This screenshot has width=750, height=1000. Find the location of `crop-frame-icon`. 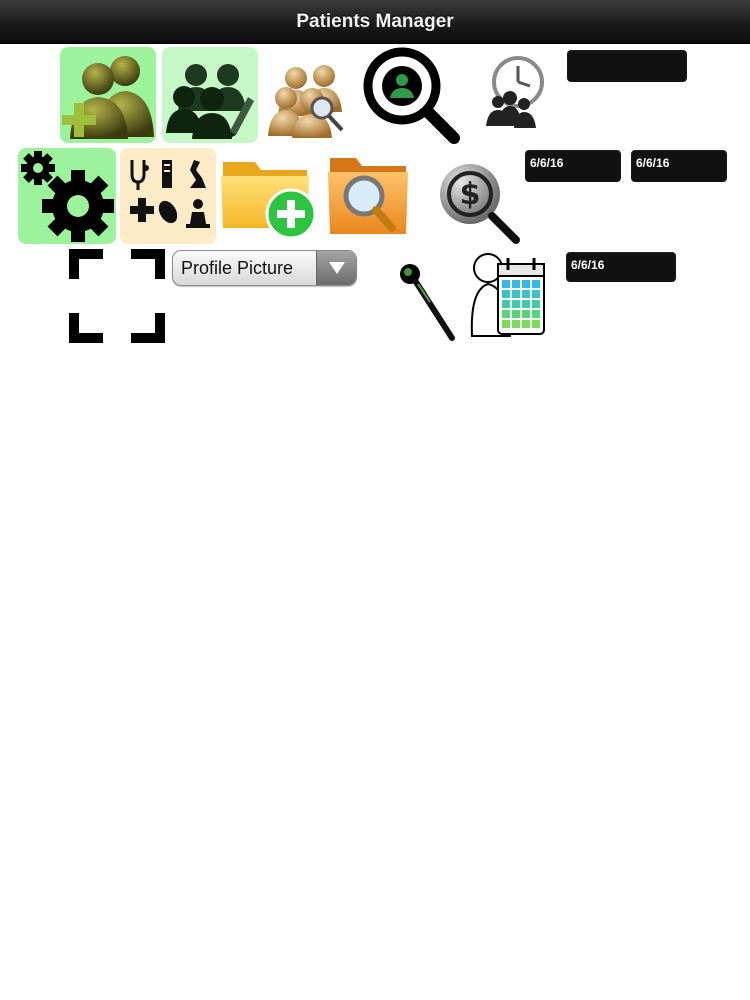

crop-frame-icon is located at coordinates (117, 296).